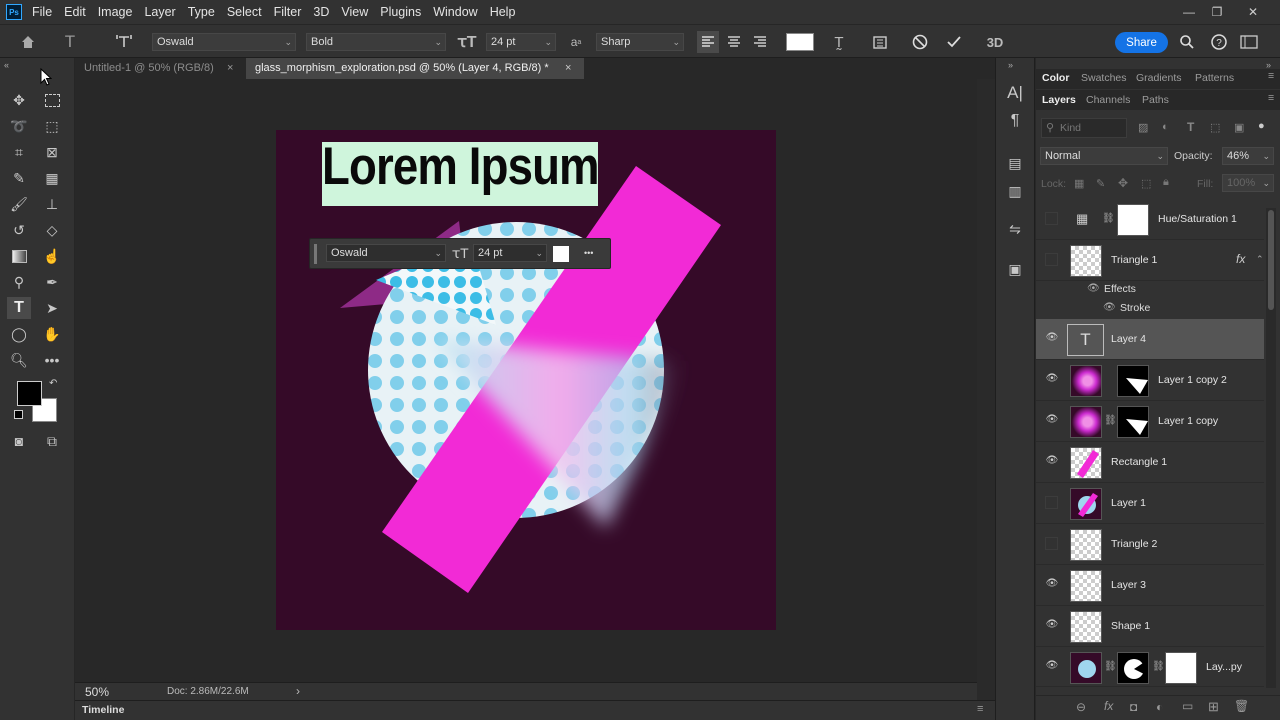 The width and height of the screenshot is (1280, 720). Describe the element at coordinates (103, 710) in the screenshot. I see `timeline-tab: Timeline` at that location.